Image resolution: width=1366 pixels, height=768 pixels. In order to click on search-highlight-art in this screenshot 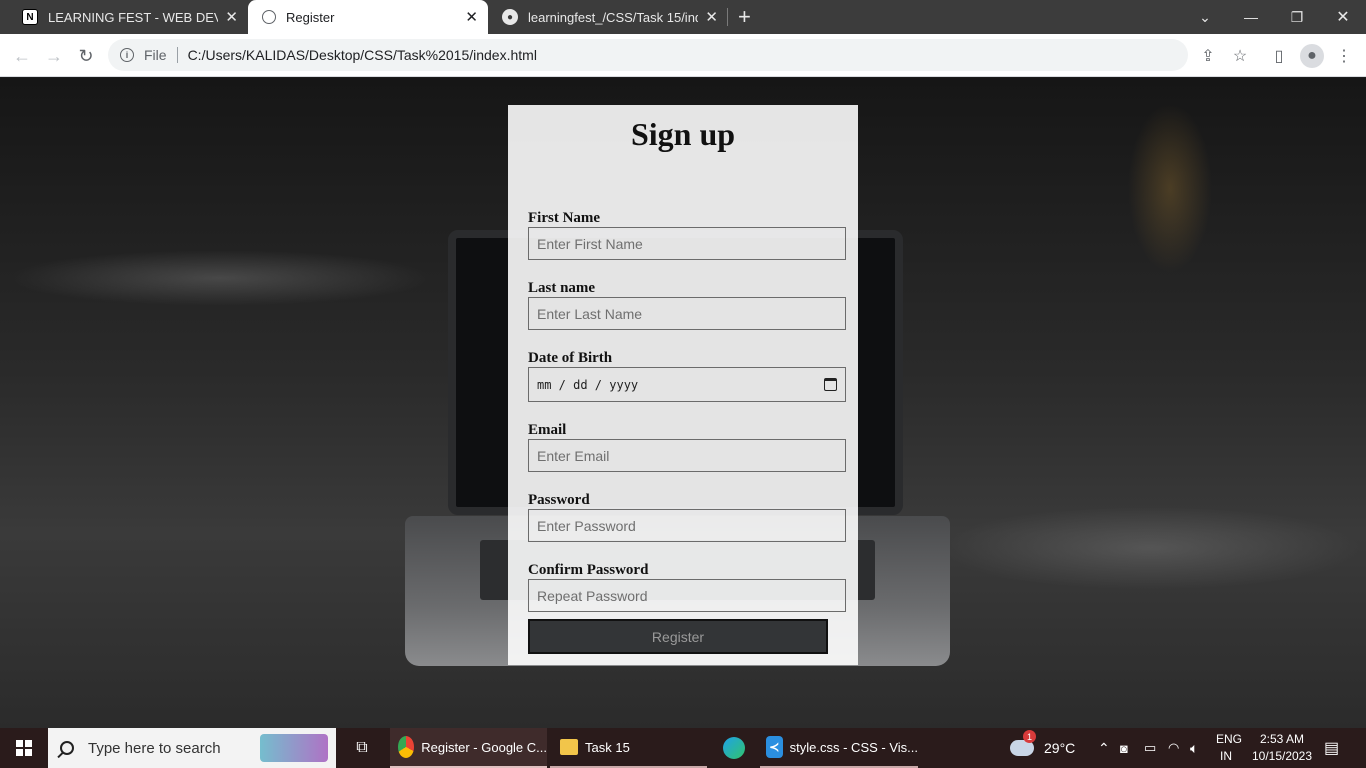, I will do `click(294, 748)`.